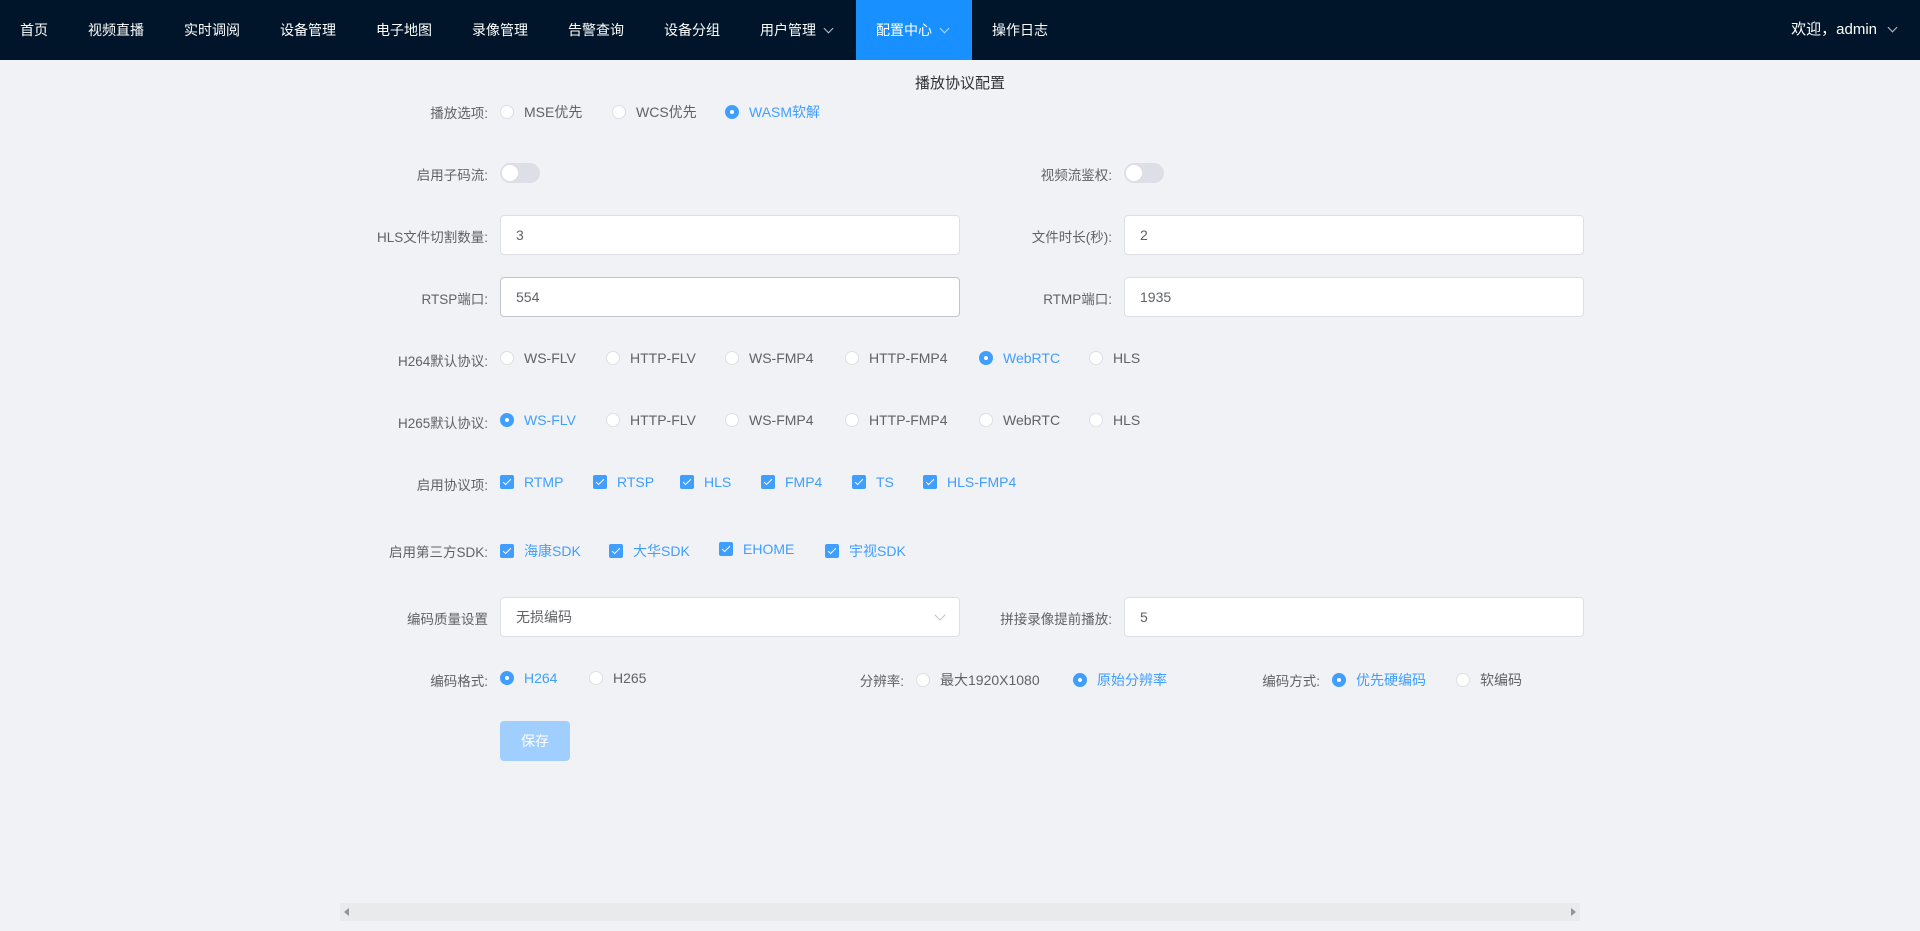 This screenshot has height=931, width=1920. I want to click on nav-item-device-group: 设备分组, so click(692, 30).